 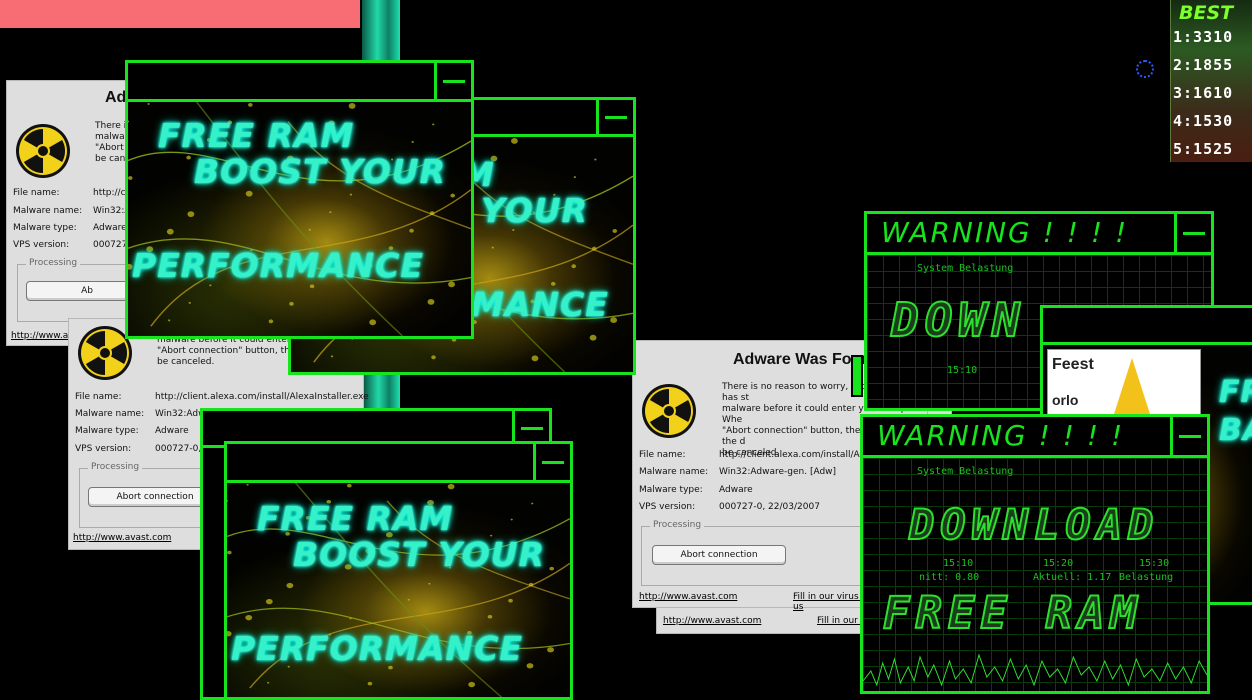 What do you see at coordinates (1235, 392) in the screenshot?
I see `ad-text-line1: FR` at bounding box center [1235, 392].